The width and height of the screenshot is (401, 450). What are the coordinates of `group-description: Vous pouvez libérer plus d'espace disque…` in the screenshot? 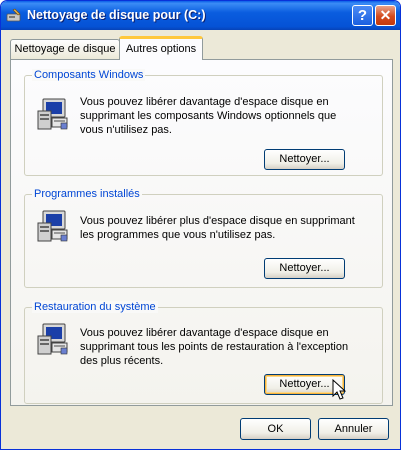 It's located at (217, 228).